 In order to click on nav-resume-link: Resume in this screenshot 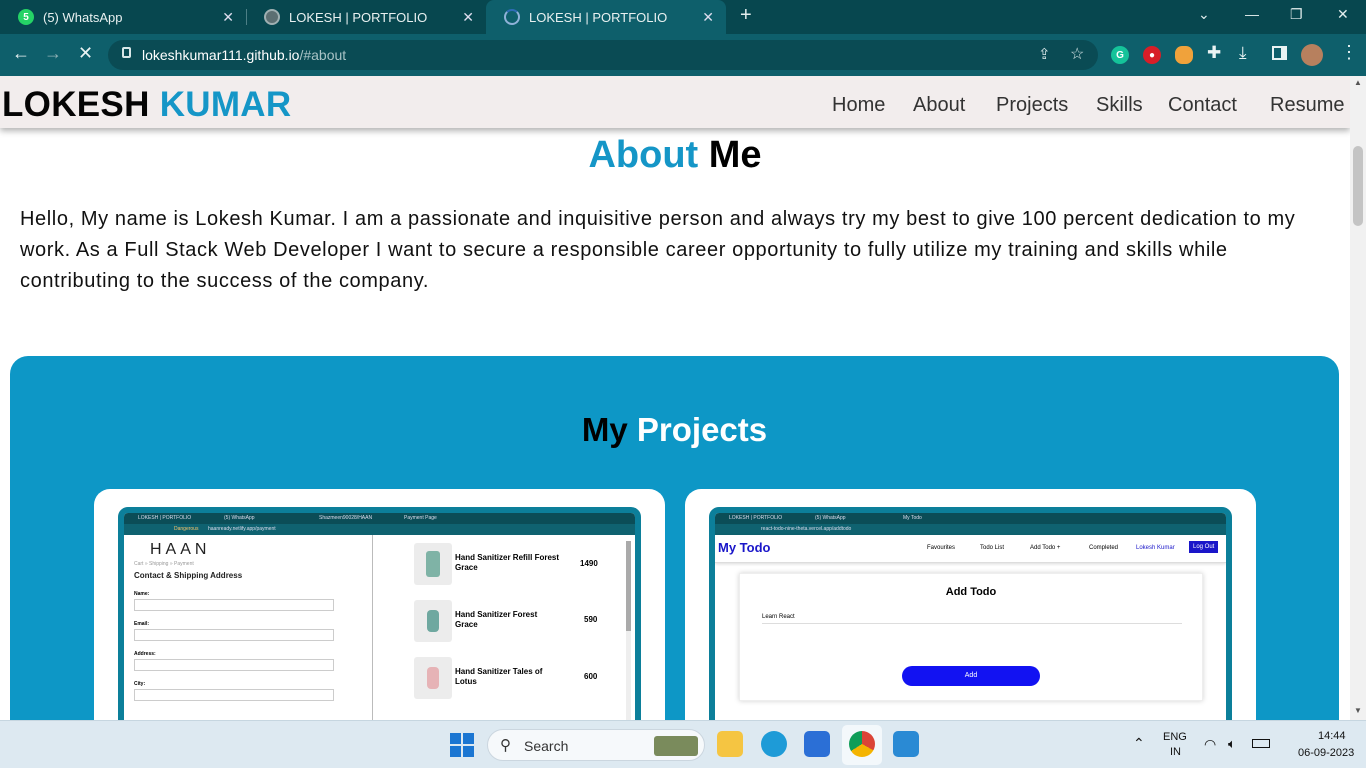, I will do `click(1307, 105)`.